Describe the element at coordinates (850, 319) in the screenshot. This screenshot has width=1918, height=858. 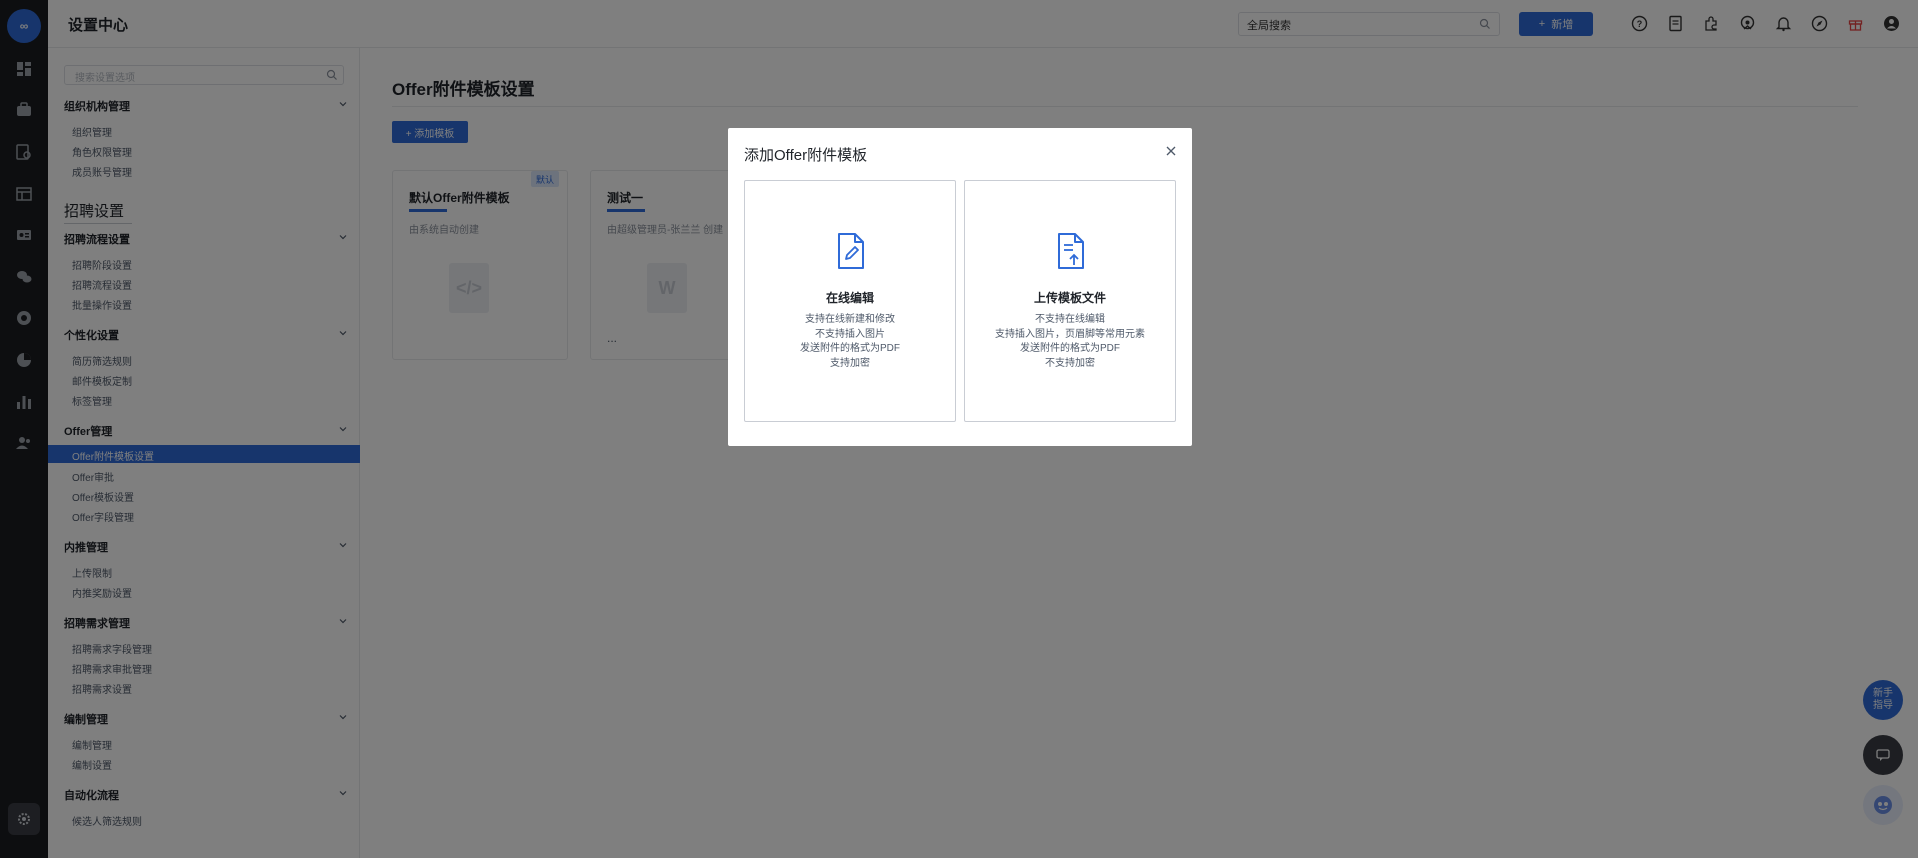
I see `option-line: 支持在线新建和修改` at that location.